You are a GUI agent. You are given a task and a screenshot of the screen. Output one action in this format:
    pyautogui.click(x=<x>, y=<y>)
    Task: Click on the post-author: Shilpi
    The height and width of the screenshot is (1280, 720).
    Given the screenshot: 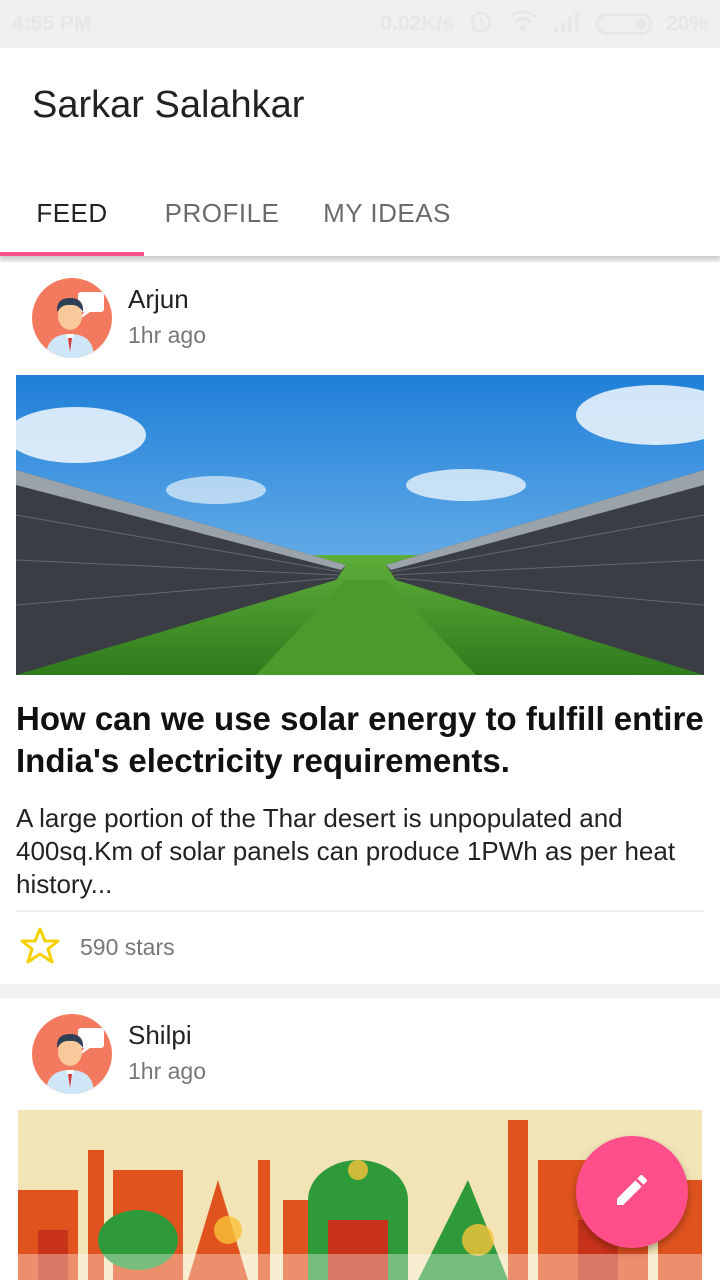 What is the action you would take?
    pyautogui.click(x=160, y=1035)
    